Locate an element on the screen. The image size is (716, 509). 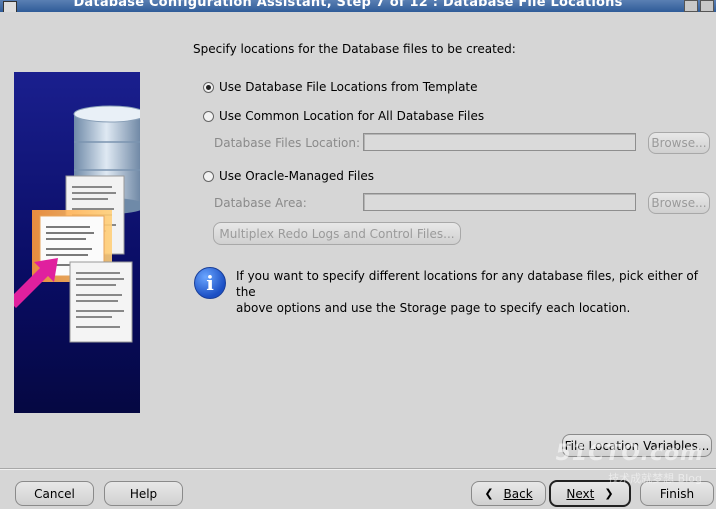
back-button: ❮ Back is located at coordinates (508, 493).